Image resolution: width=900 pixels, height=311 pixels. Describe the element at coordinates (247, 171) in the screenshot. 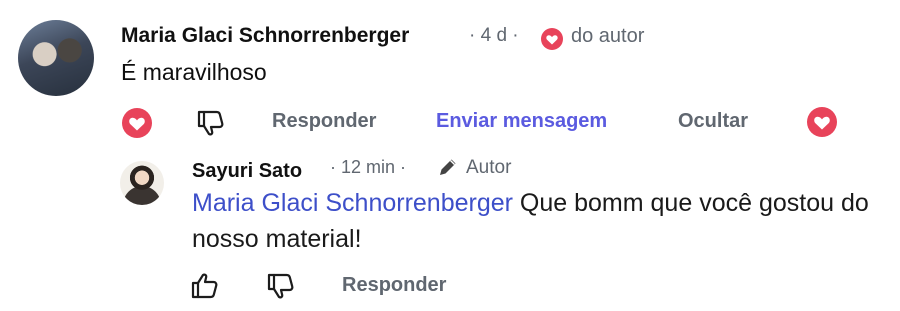

I see `reply-author: Sayuri Sato` at that location.